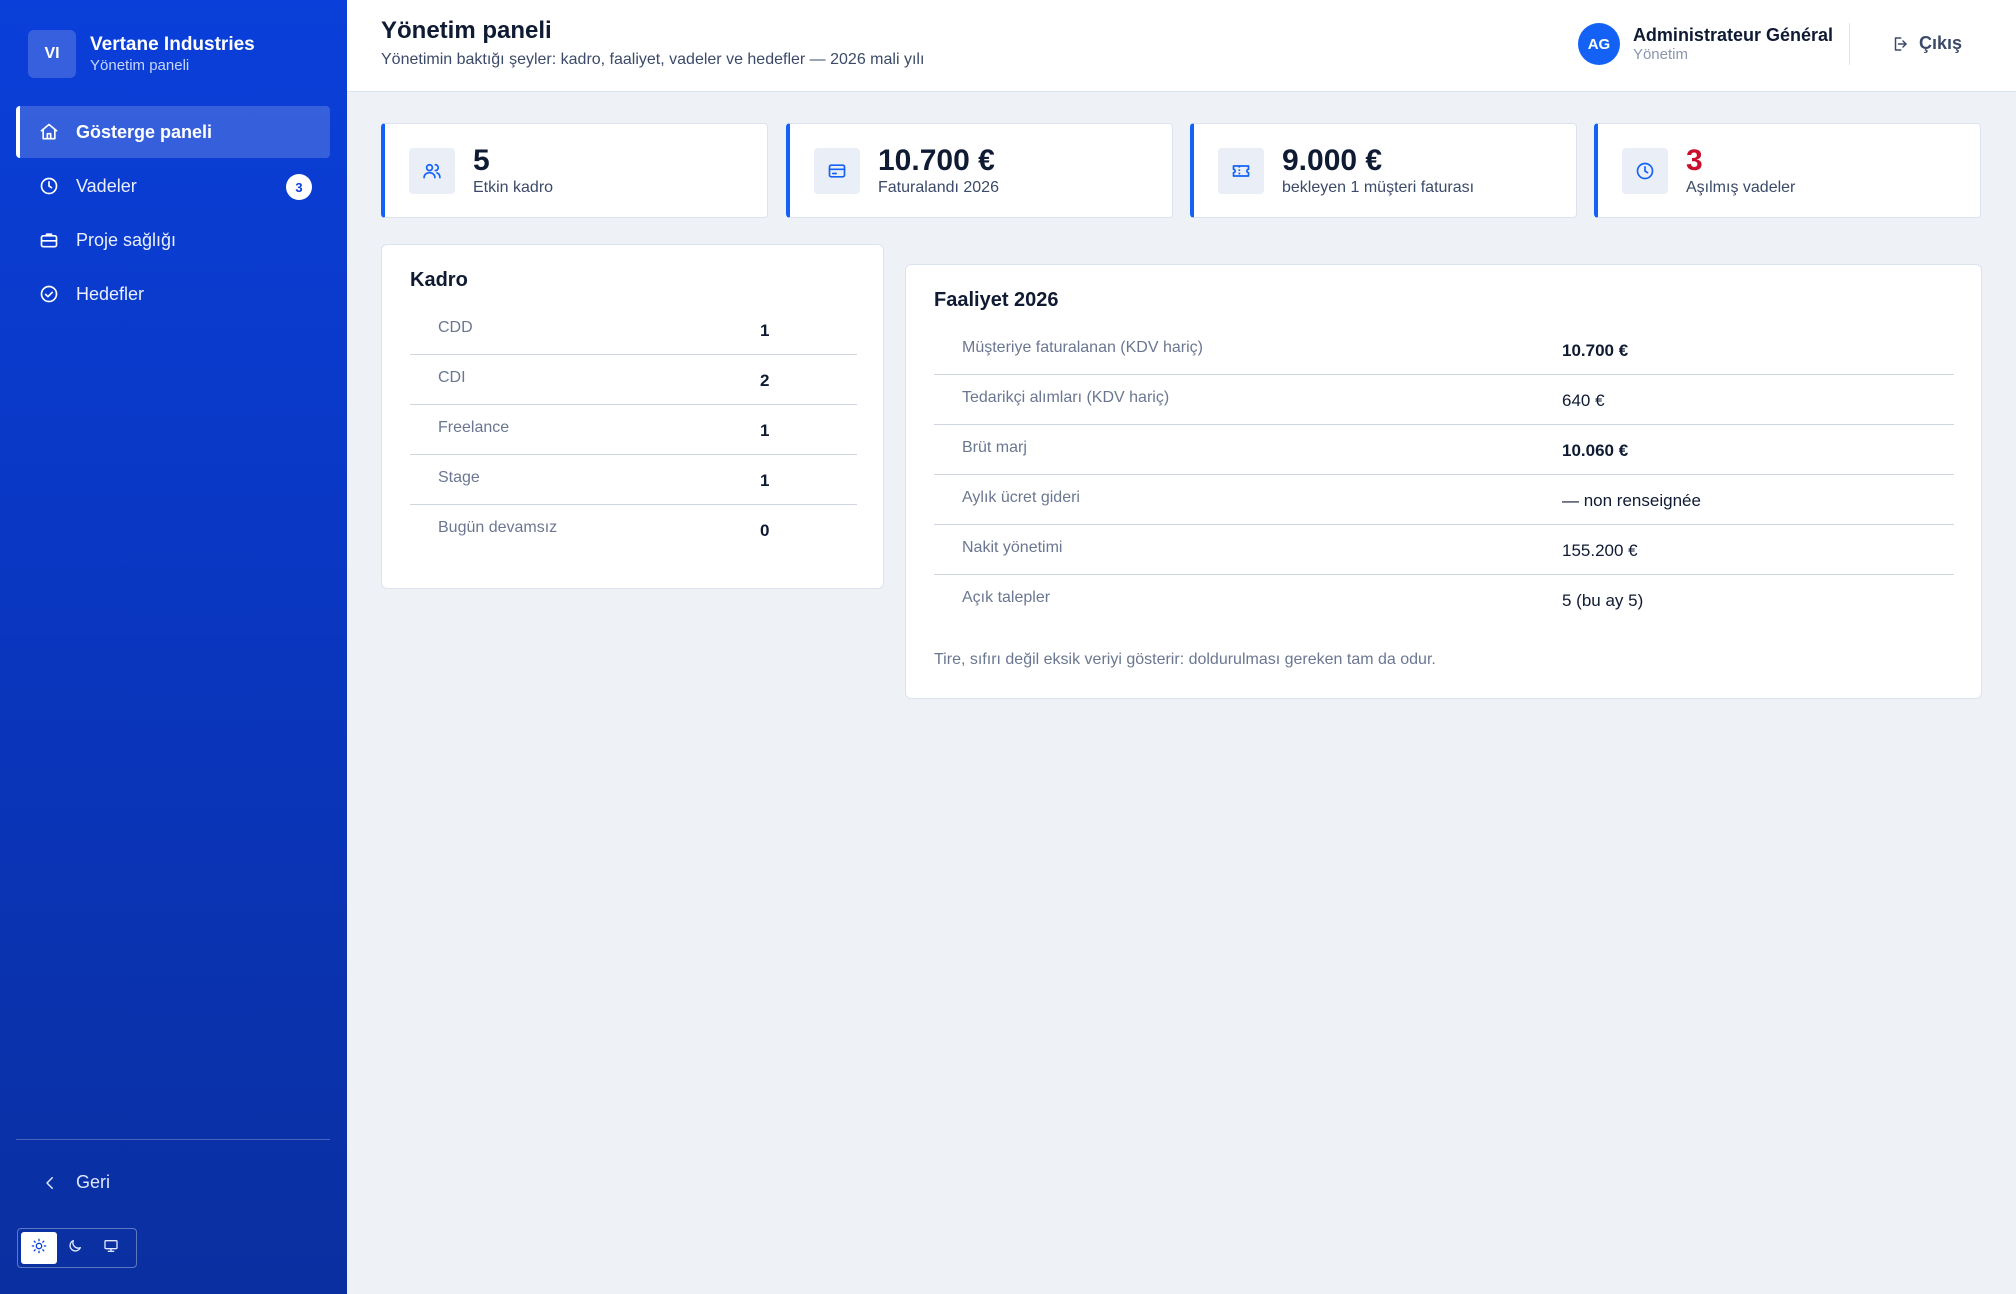 The height and width of the screenshot is (1294, 2016). I want to click on table-row: Freelance 1, so click(633, 430).